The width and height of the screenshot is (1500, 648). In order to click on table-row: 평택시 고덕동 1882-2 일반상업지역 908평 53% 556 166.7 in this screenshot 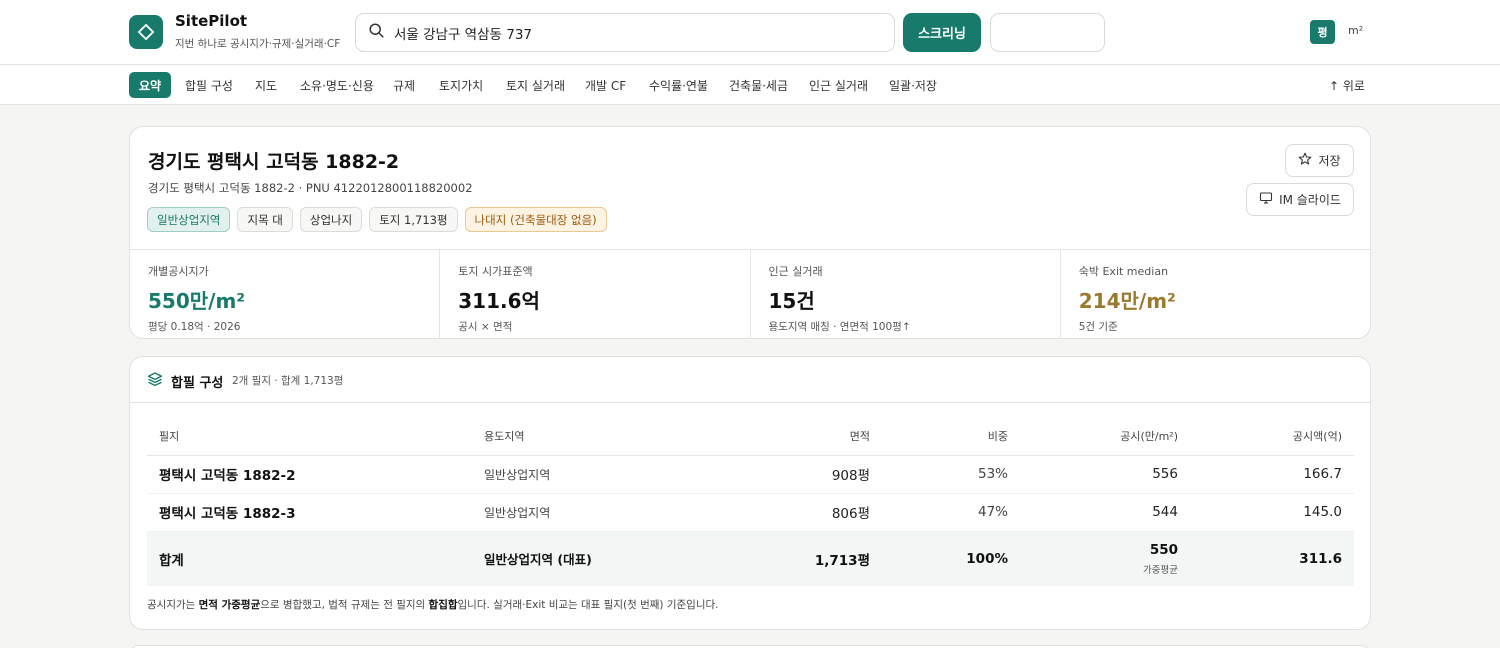, I will do `click(750, 474)`.